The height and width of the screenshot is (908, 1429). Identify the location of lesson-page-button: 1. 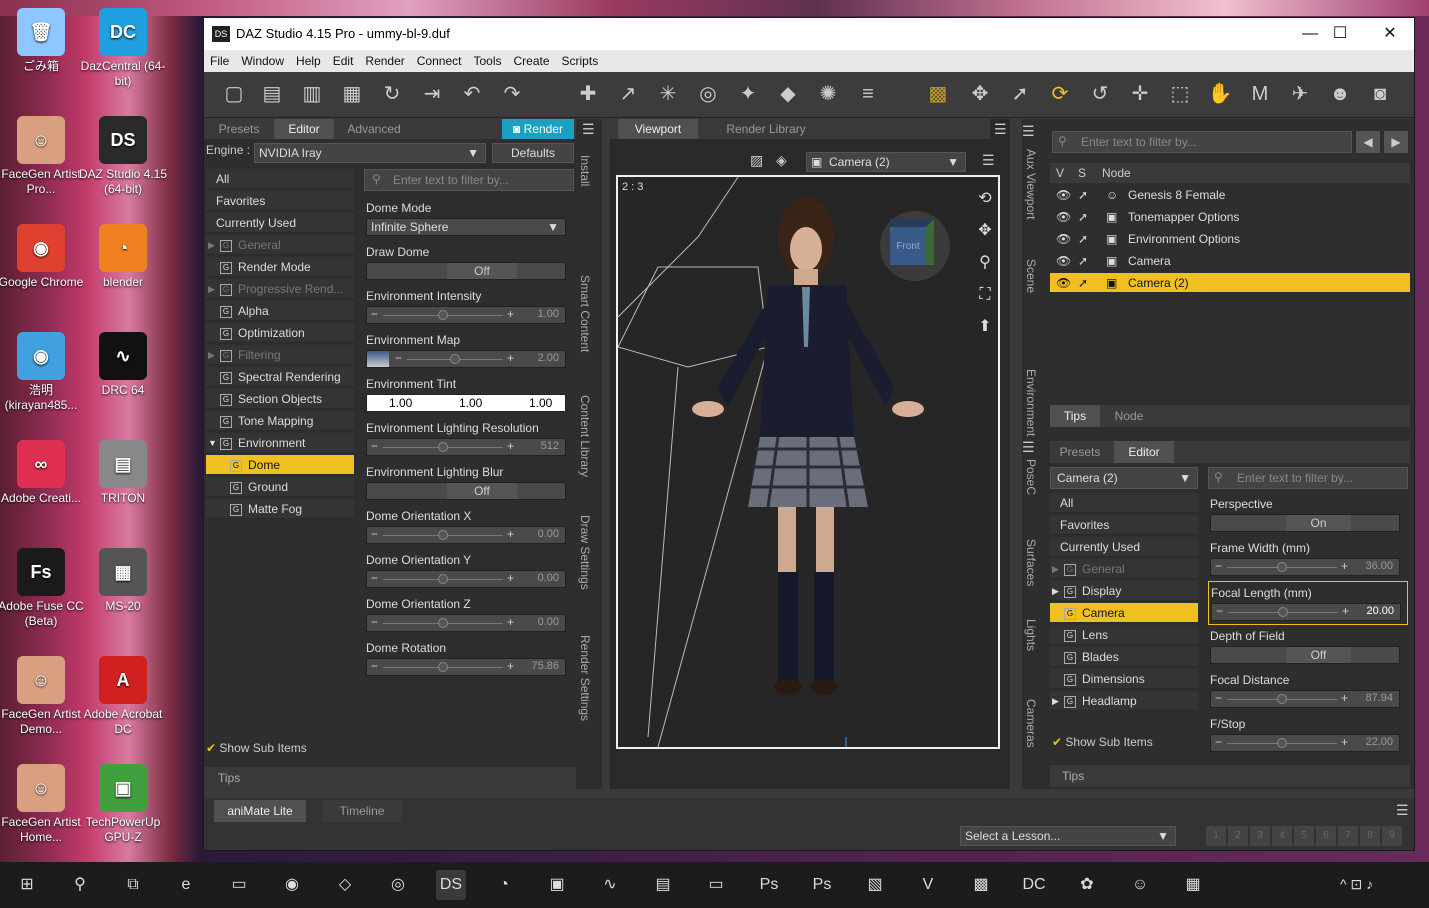
(1216, 836).